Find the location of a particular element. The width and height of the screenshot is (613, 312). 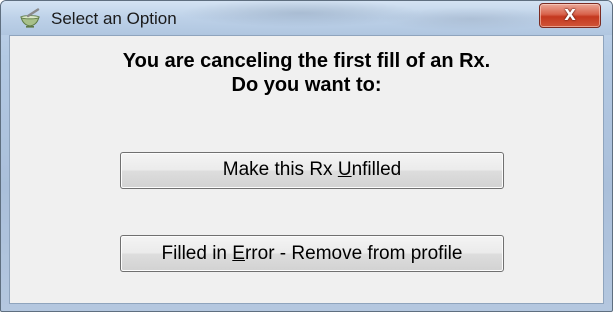

mortar-pestle-icon is located at coordinates (30, 18).